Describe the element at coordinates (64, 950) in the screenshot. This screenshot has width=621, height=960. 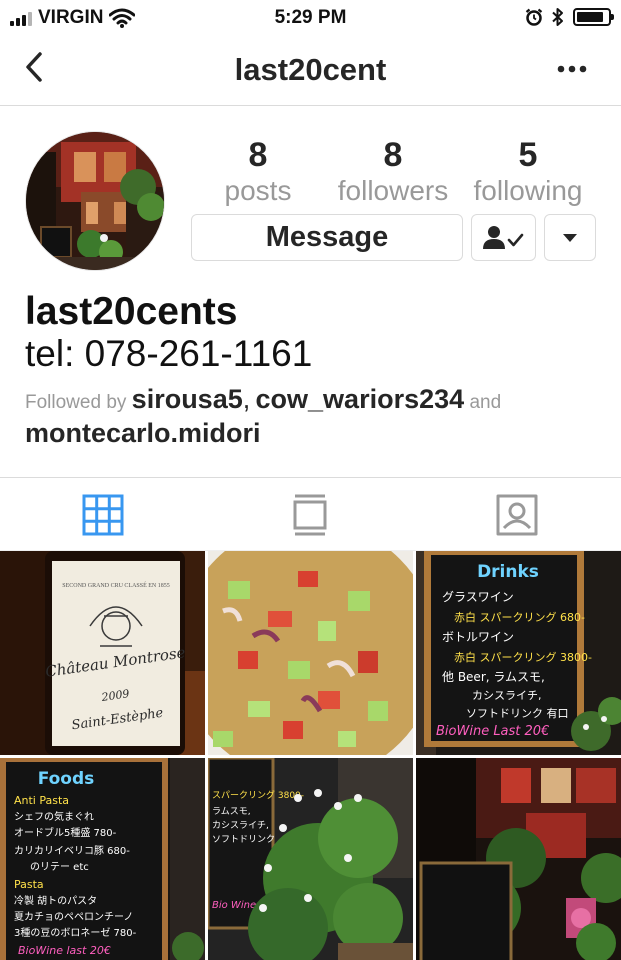
I see `foods-board-footer: BioWine last 20€` at that location.